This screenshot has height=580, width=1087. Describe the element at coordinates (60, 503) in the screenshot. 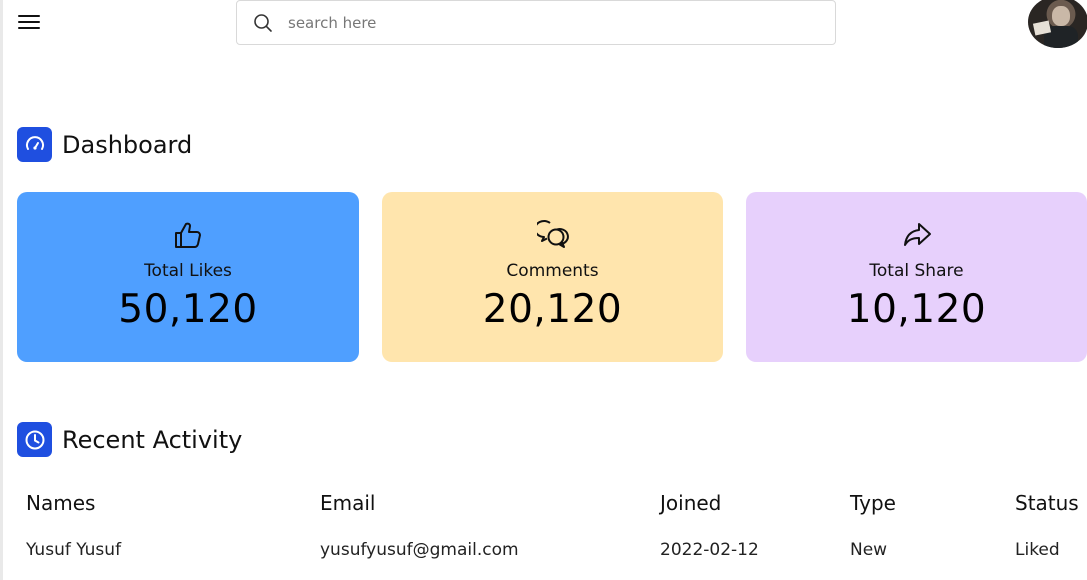

I see `column-header-names: Names` at that location.